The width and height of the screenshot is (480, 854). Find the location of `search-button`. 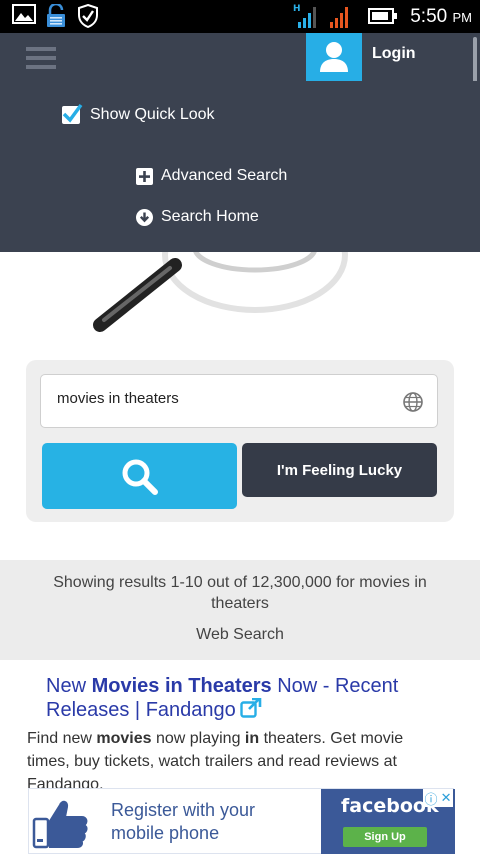

search-button is located at coordinates (139, 476).